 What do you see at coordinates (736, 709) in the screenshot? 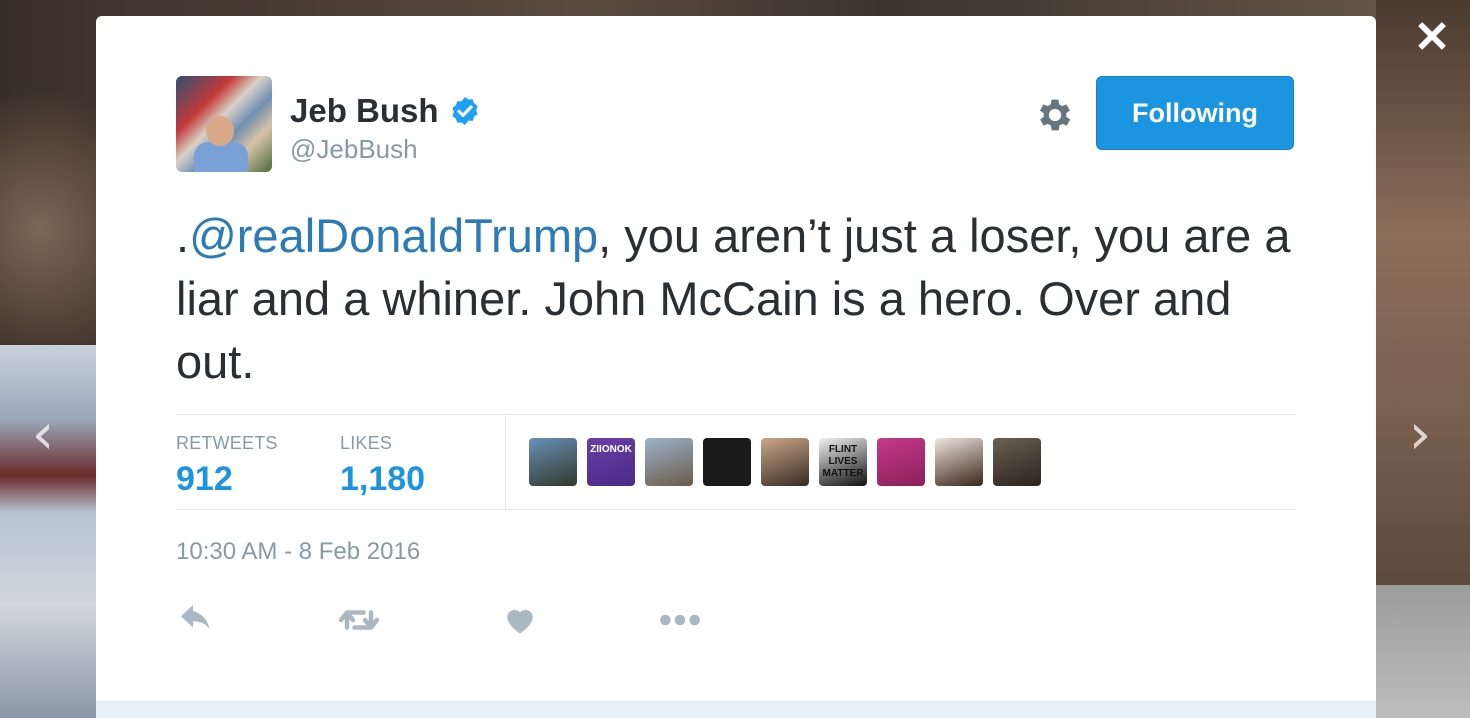
I see `modal-bottom-band` at bounding box center [736, 709].